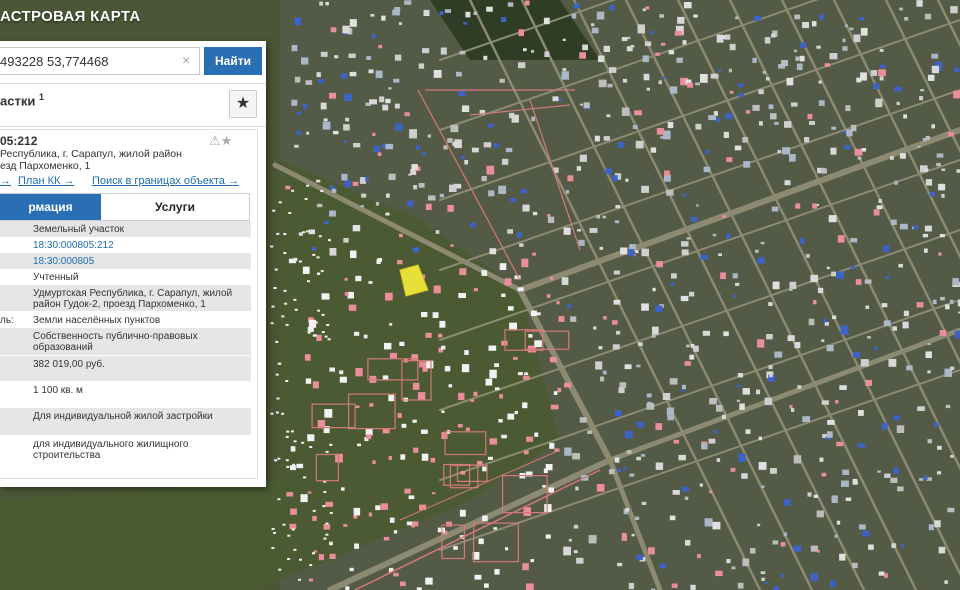  I want to click on attribute-value: 18:30:000805:212, so click(140, 245).